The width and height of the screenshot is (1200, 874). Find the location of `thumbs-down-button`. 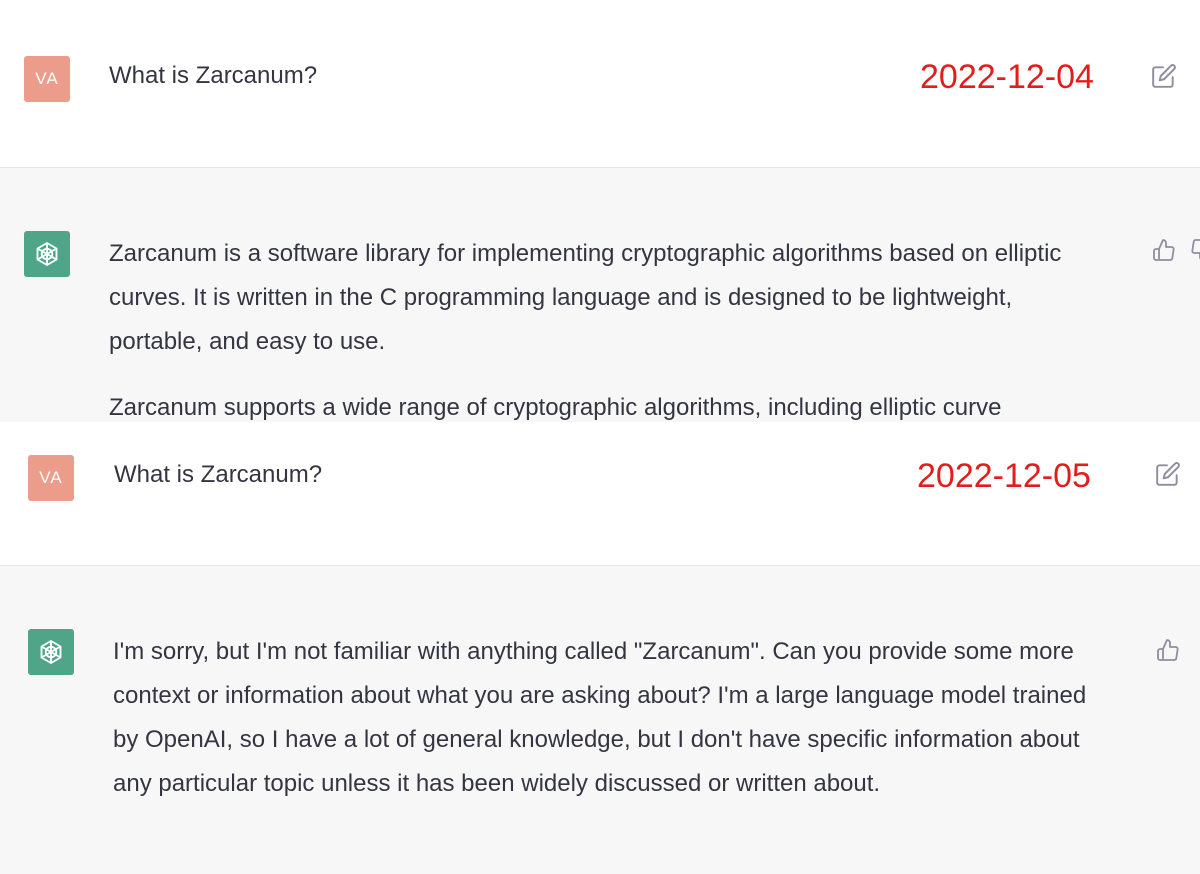

thumbs-down-button is located at coordinates (1195, 250).